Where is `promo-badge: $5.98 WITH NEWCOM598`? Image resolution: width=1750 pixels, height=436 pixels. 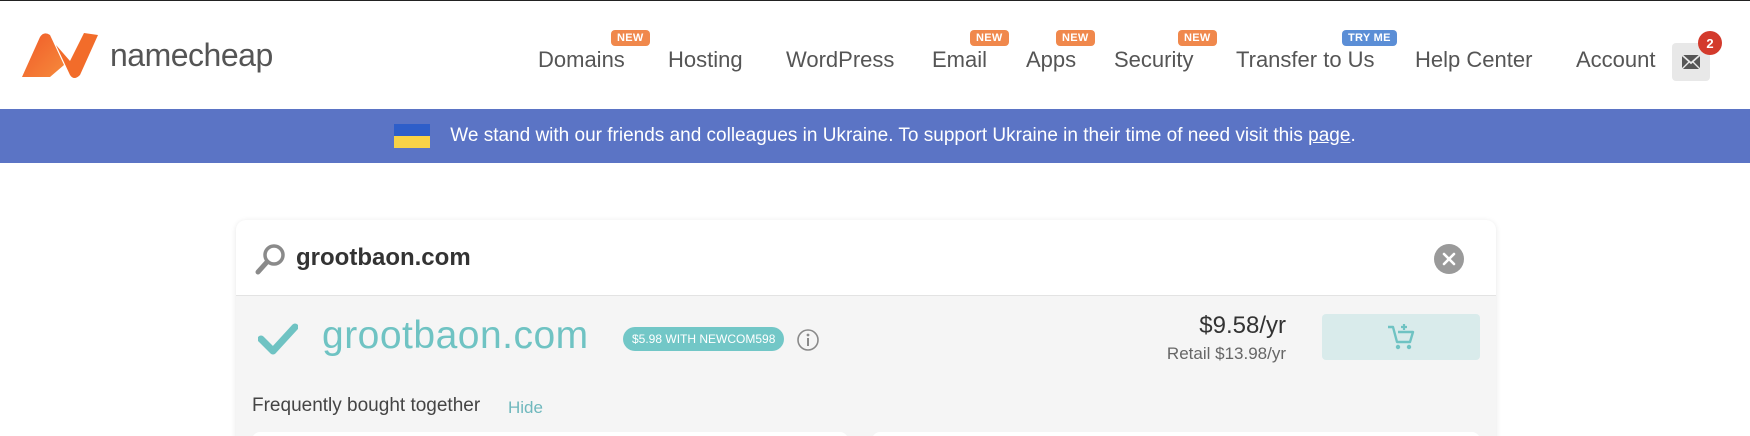
promo-badge: $5.98 WITH NEWCOM598 is located at coordinates (704, 339).